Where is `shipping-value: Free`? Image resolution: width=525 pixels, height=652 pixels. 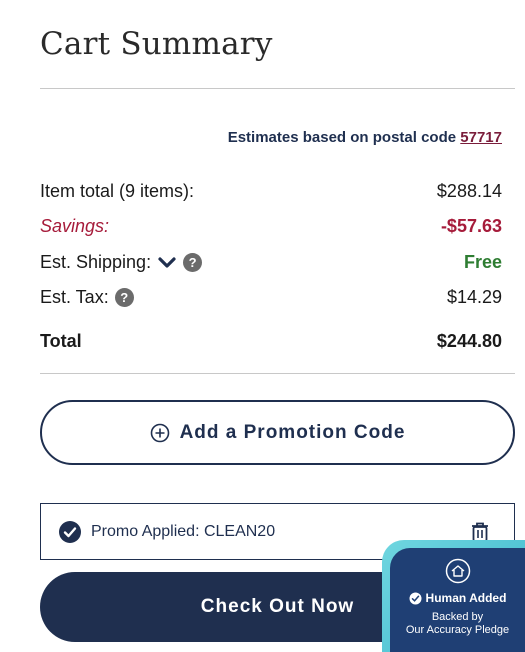
shipping-value: Free is located at coordinates (482, 262).